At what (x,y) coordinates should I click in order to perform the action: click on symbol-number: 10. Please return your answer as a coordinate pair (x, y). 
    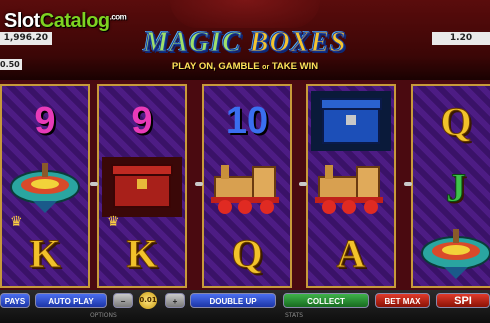
    Looking at the image, I should click on (247, 121).